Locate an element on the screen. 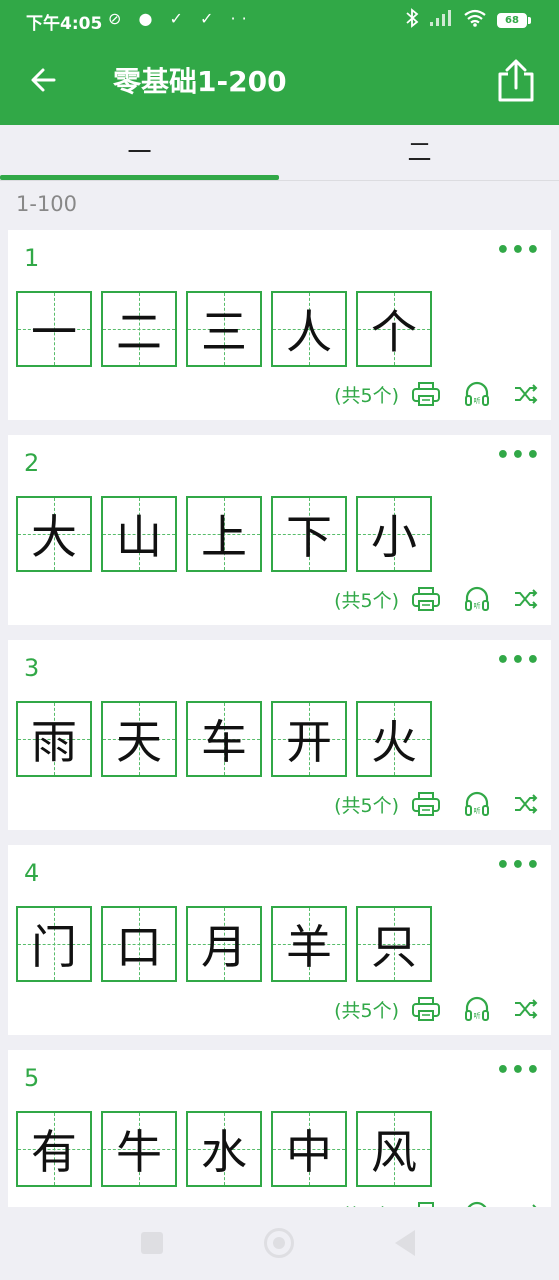 This screenshot has width=559, height=1280. character-cell: 牛 is located at coordinates (139, 1149).